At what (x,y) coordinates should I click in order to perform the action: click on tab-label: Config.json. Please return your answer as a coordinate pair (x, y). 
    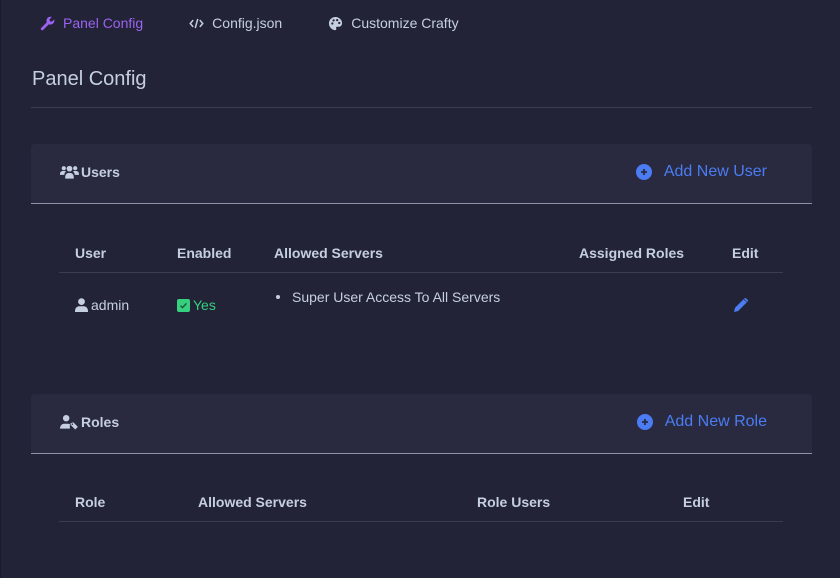
    Looking at the image, I should click on (247, 23).